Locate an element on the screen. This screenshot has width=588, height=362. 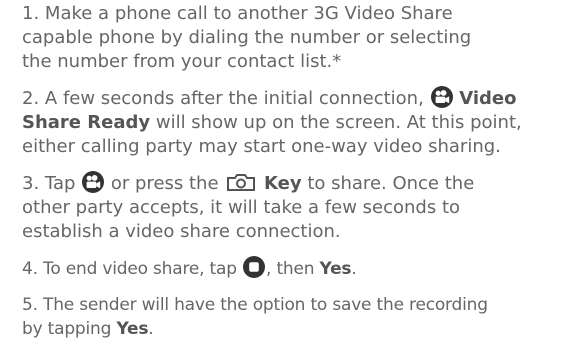
step-3-line-3: establish a video share connection. is located at coordinates (181, 231).